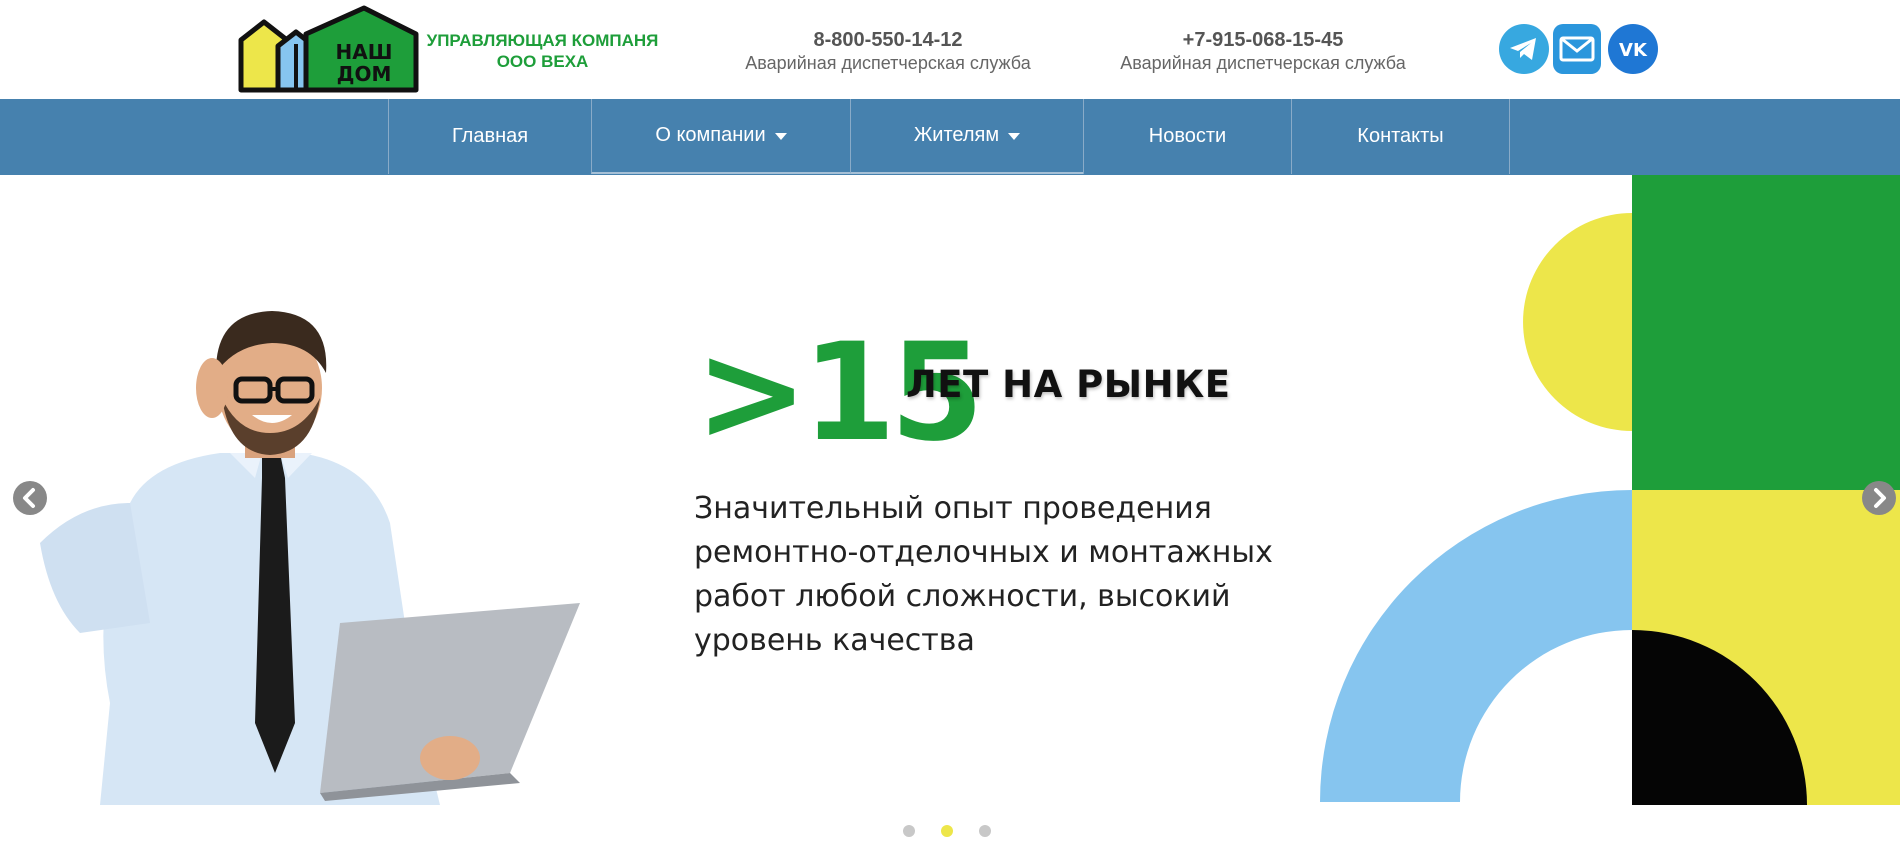  What do you see at coordinates (1263, 40) in the screenshot?
I see `phone-link-2: +7-915-068-15-45` at bounding box center [1263, 40].